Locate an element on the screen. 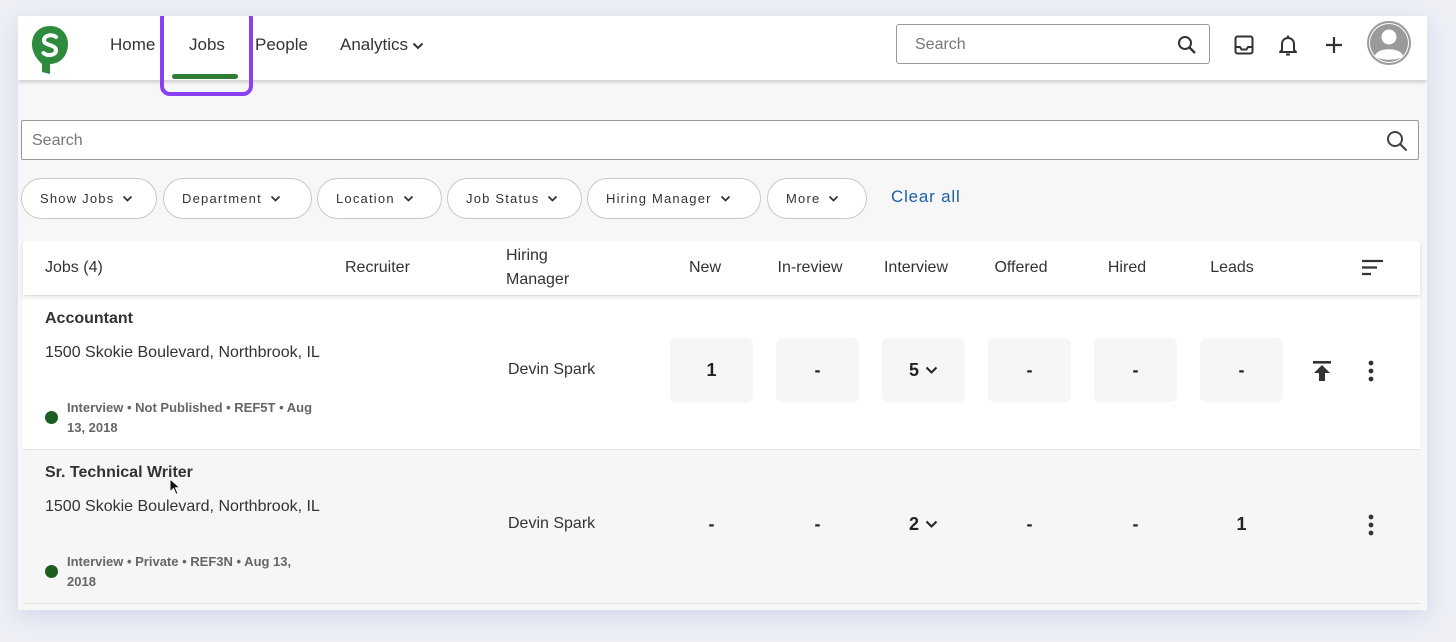 Image resolution: width=1456 pixels, height=642 pixels. count-leads-value: 1 is located at coordinates (1241, 523).